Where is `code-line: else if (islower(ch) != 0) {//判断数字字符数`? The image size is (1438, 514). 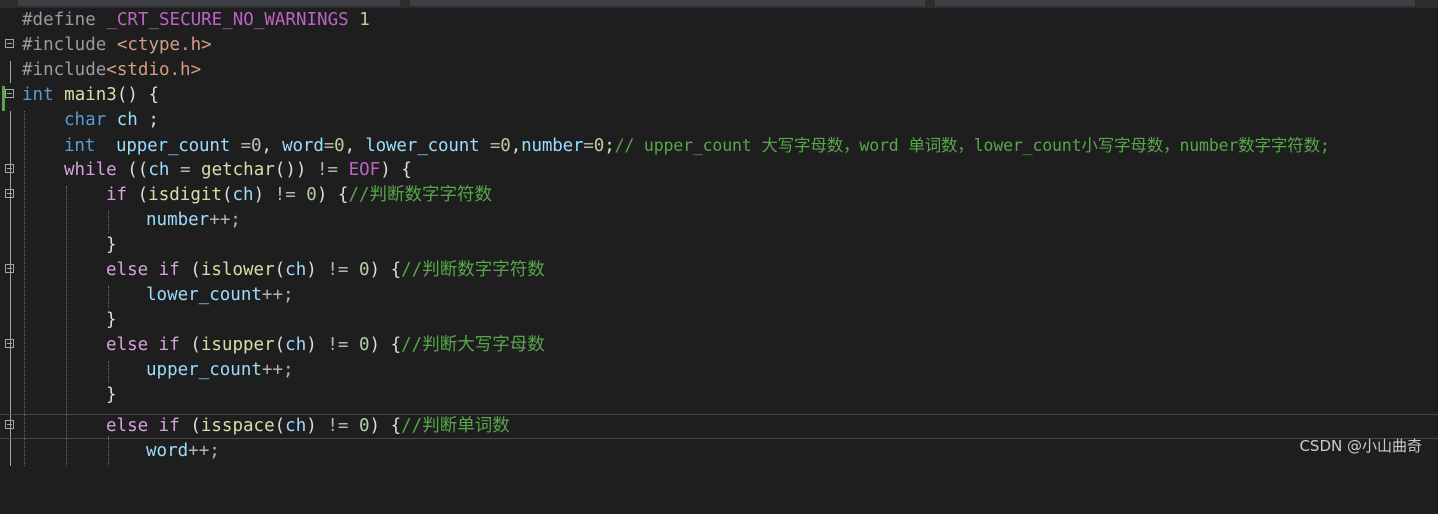
code-line: else if (islower(ch) != 0) {//判断数字字符数 is located at coordinates (719, 270).